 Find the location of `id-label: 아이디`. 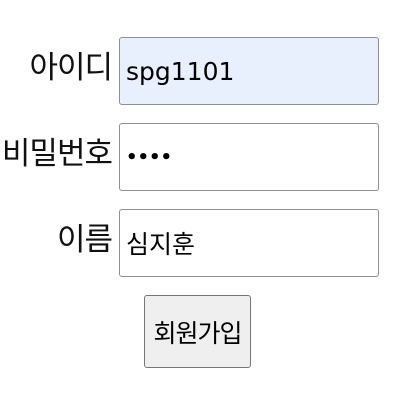

id-label: 아이디 is located at coordinates (71, 68).